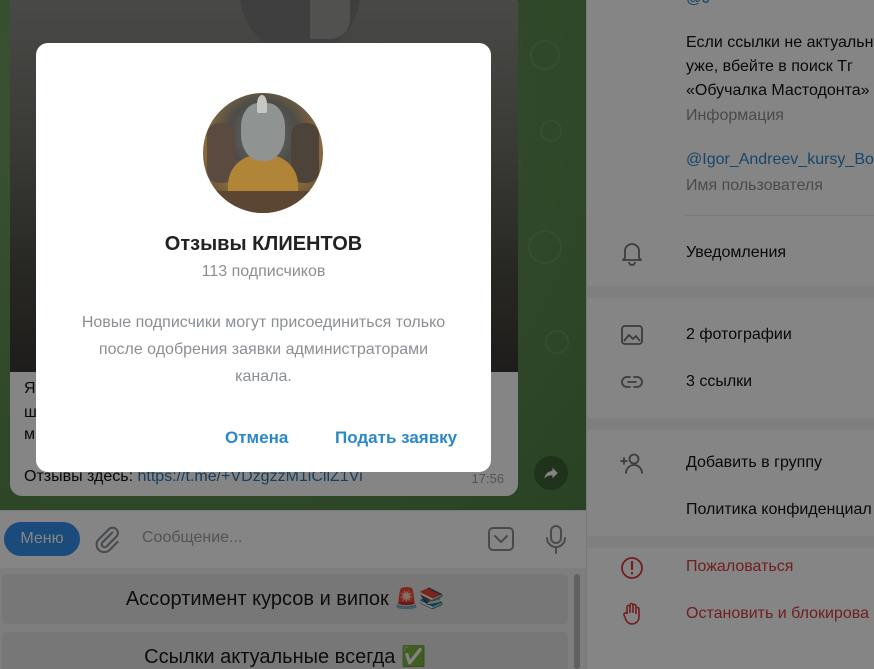 This screenshot has height=669, width=874. I want to click on avatar-desk, so click(263, 202).